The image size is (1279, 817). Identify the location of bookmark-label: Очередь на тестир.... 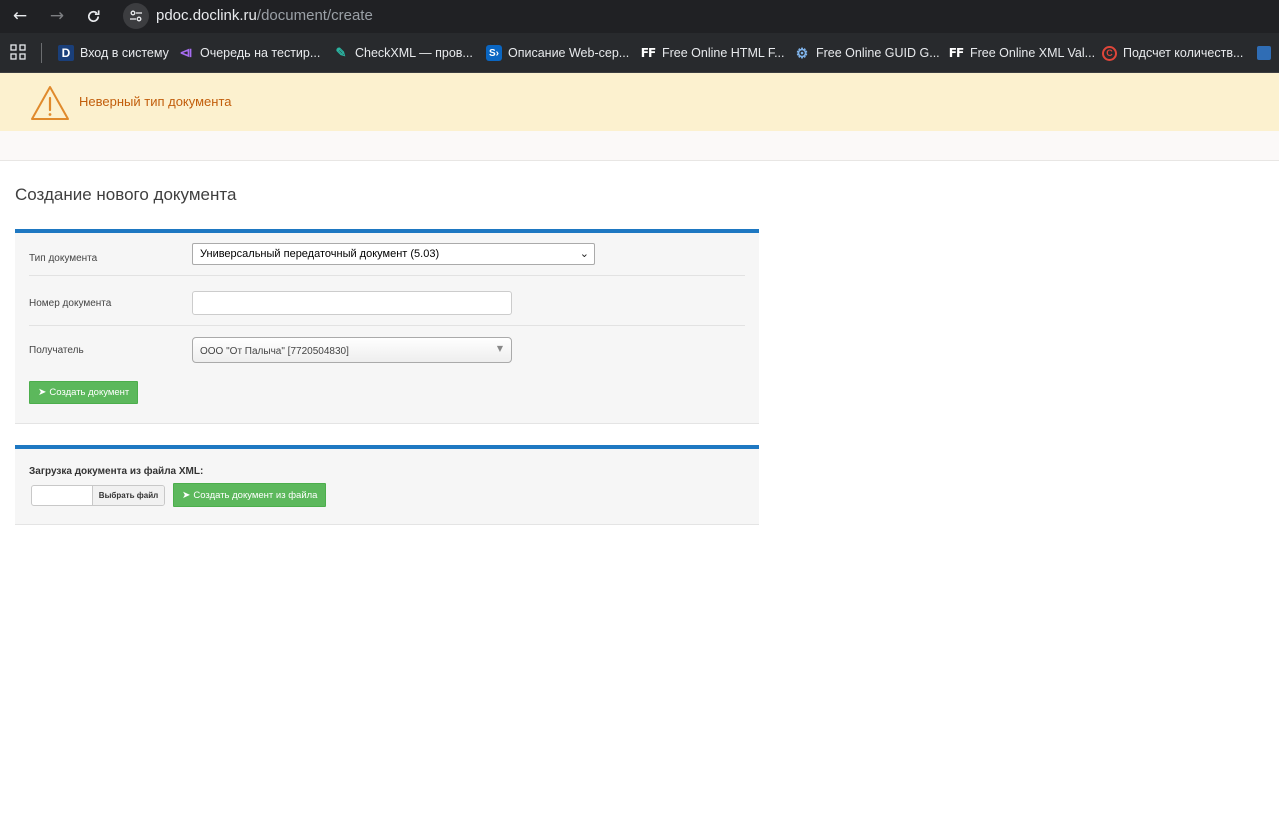
(260, 53).